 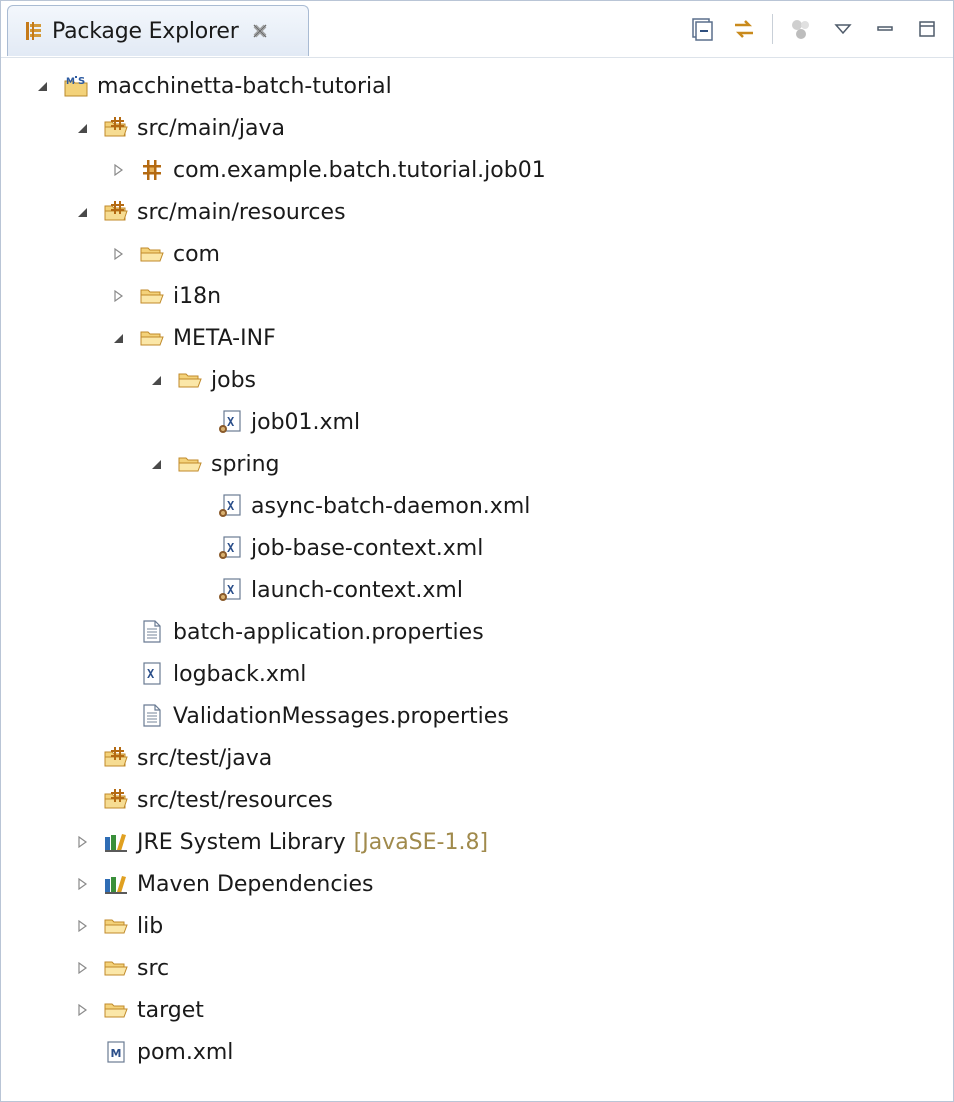 What do you see at coordinates (801, 29) in the screenshot?
I see `focus-icon` at bounding box center [801, 29].